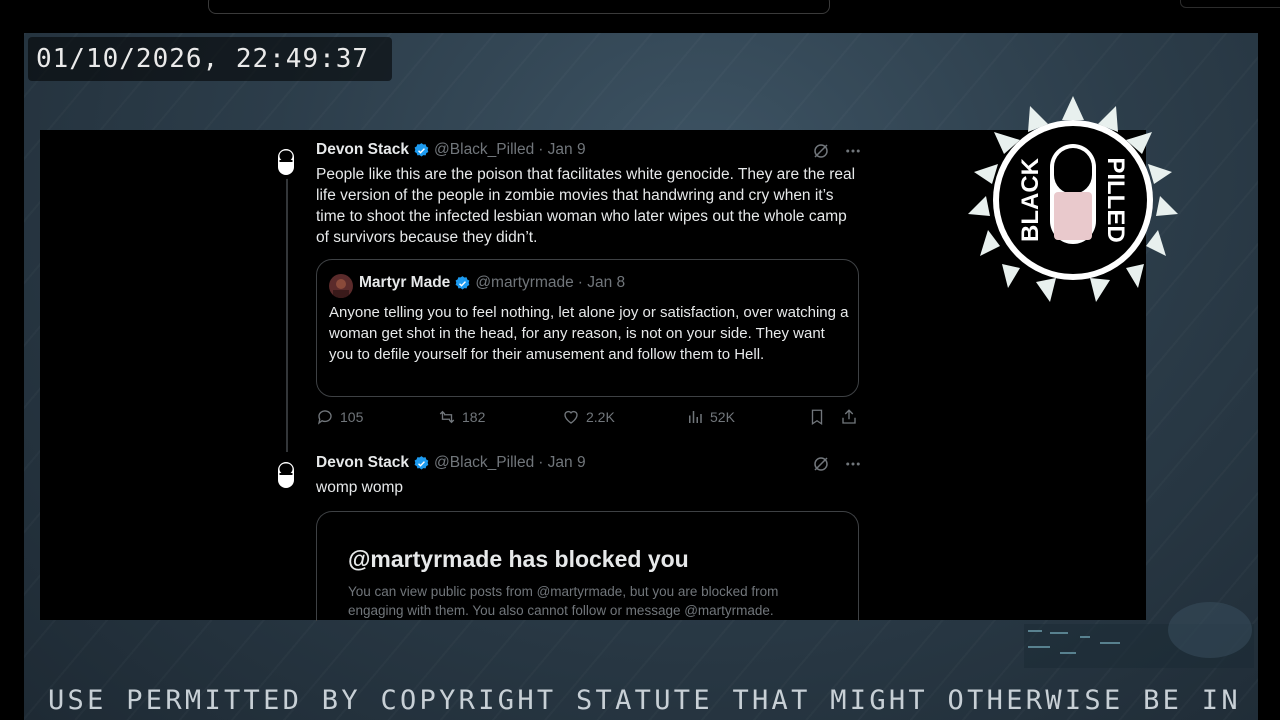  I want to click on reply-count: 105, so click(352, 417).